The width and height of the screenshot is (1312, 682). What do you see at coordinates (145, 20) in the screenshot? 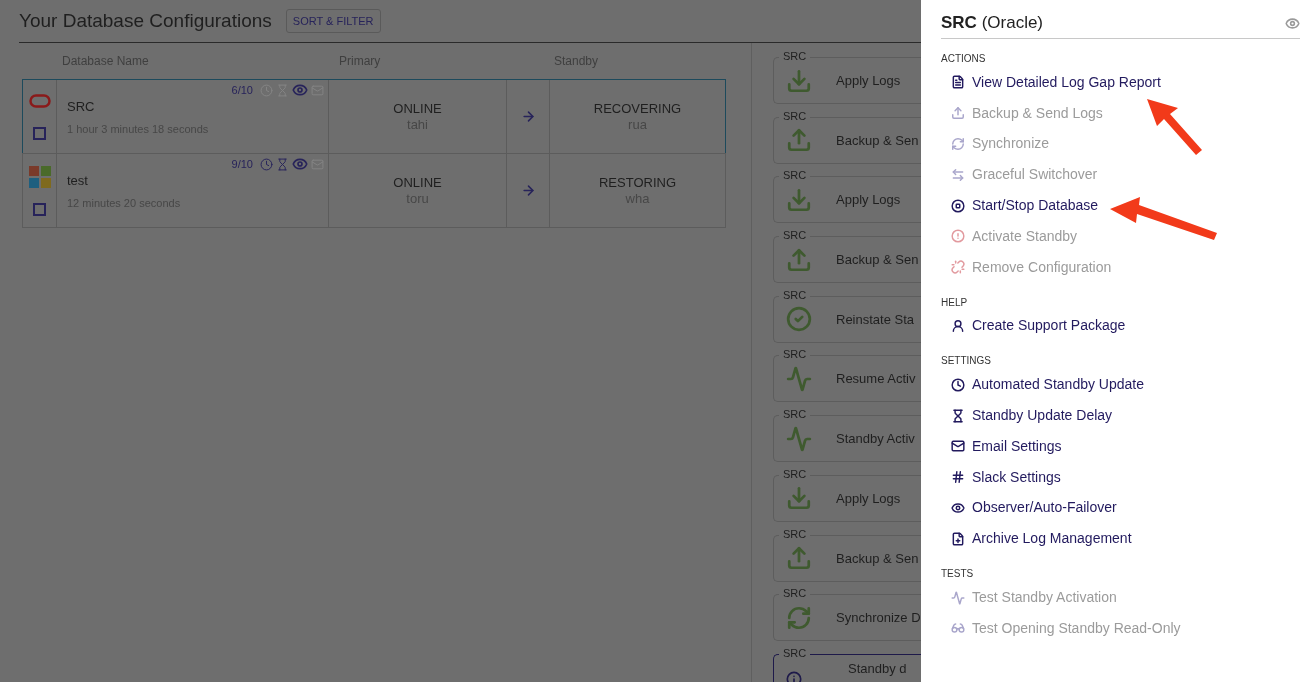
I see `page-title: Your Database Configurations` at bounding box center [145, 20].